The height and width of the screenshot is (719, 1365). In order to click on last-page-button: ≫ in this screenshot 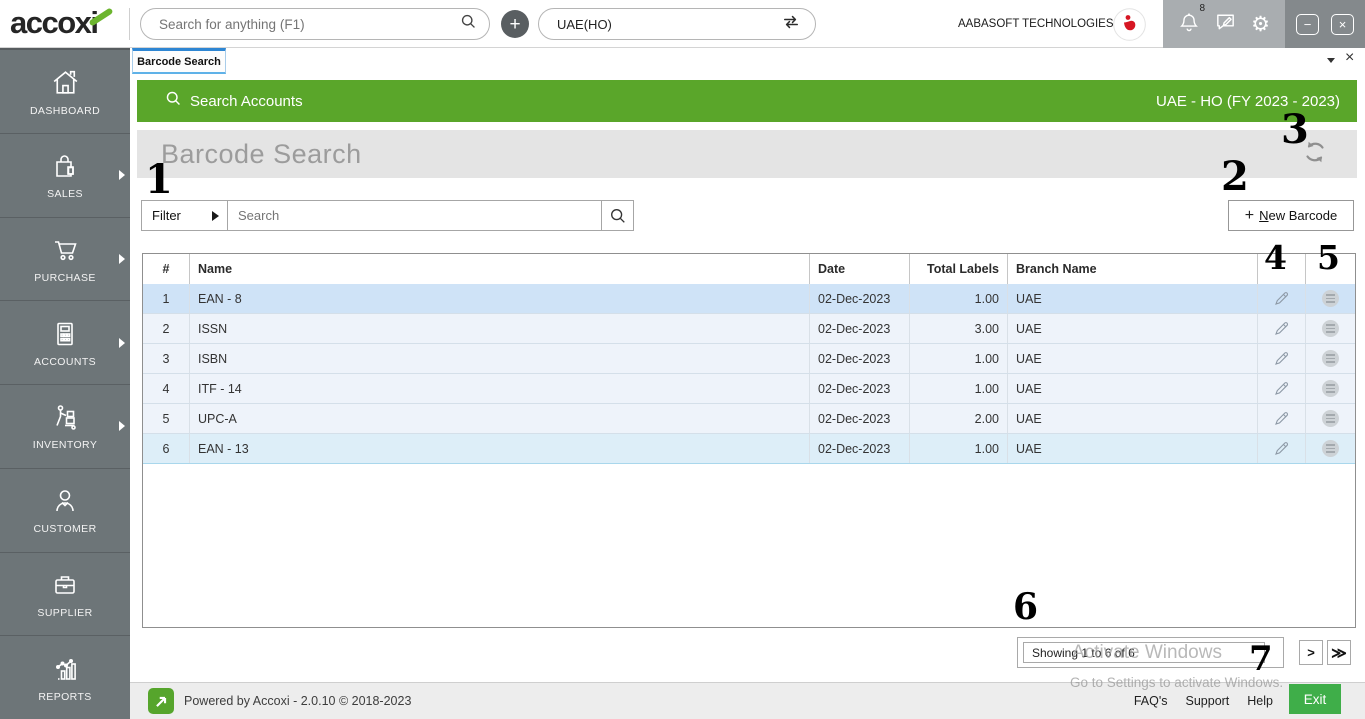, I will do `click(1339, 652)`.